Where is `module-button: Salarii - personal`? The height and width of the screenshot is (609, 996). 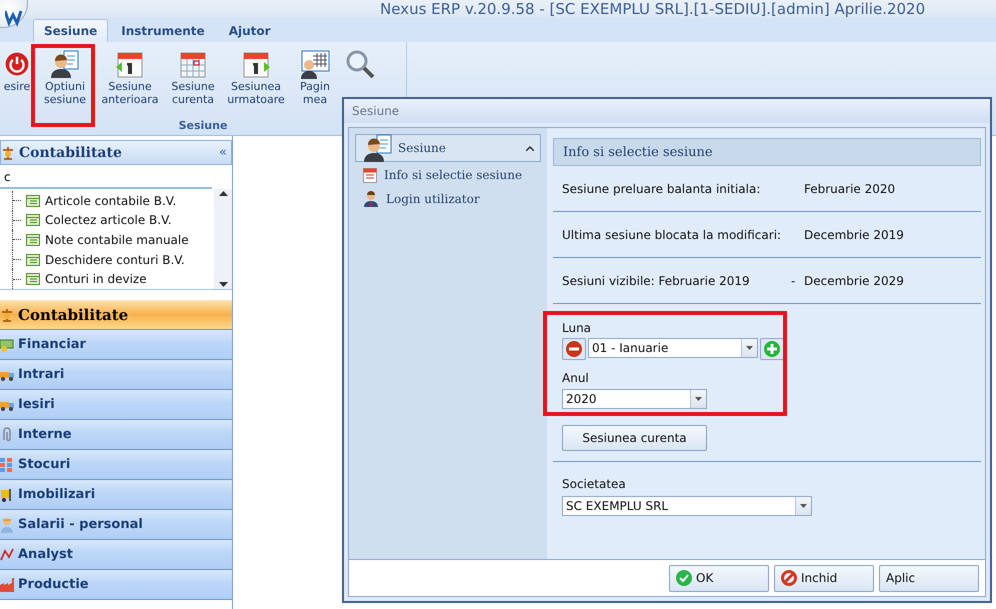
module-button: Salarii - personal is located at coordinates (116, 525).